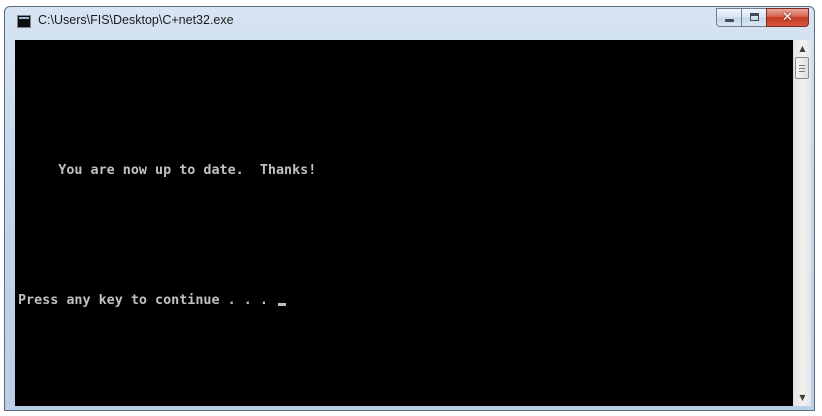 The height and width of the screenshot is (416, 822). What do you see at coordinates (281, 304) in the screenshot?
I see `text-cursor` at bounding box center [281, 304].